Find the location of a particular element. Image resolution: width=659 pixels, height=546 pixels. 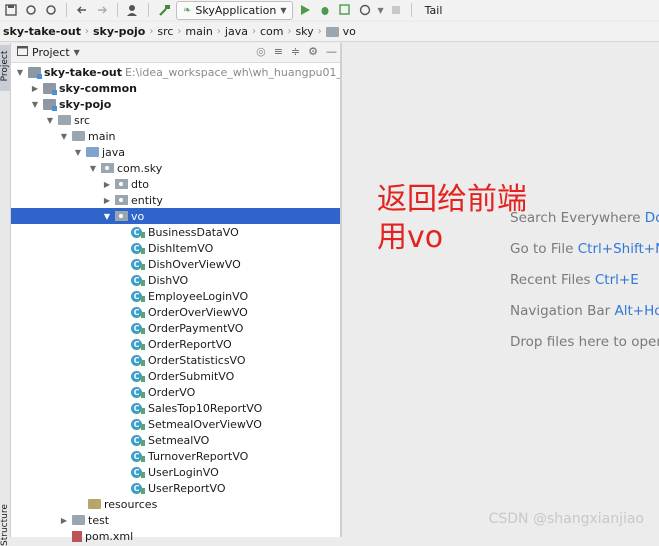

hint-search-everywhere: Search Everywhere Doub is located at coordinates (584, 218).